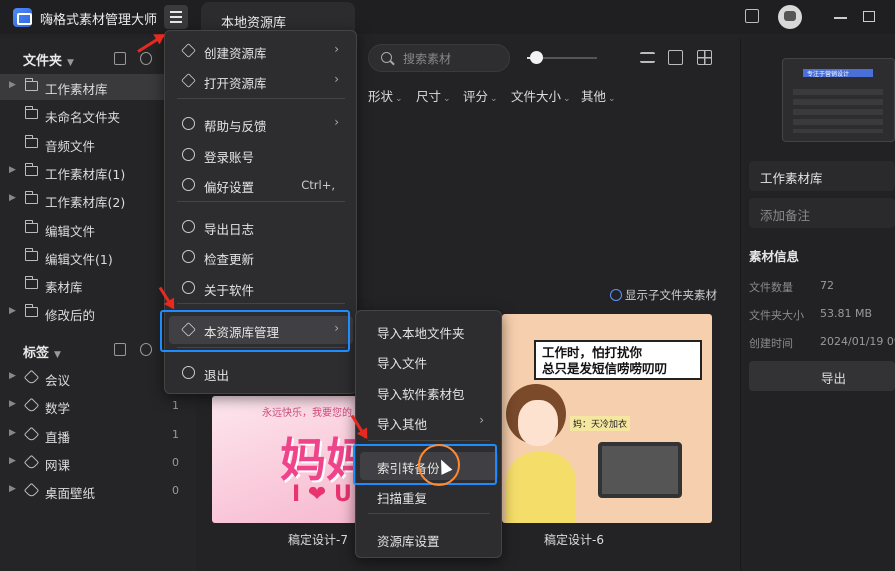 This screenshot has height=571, width=895. What do you see at coordinates (22, 17) in the screenshot?
I see `app-logo-icon` at bounding box center [22, 17].